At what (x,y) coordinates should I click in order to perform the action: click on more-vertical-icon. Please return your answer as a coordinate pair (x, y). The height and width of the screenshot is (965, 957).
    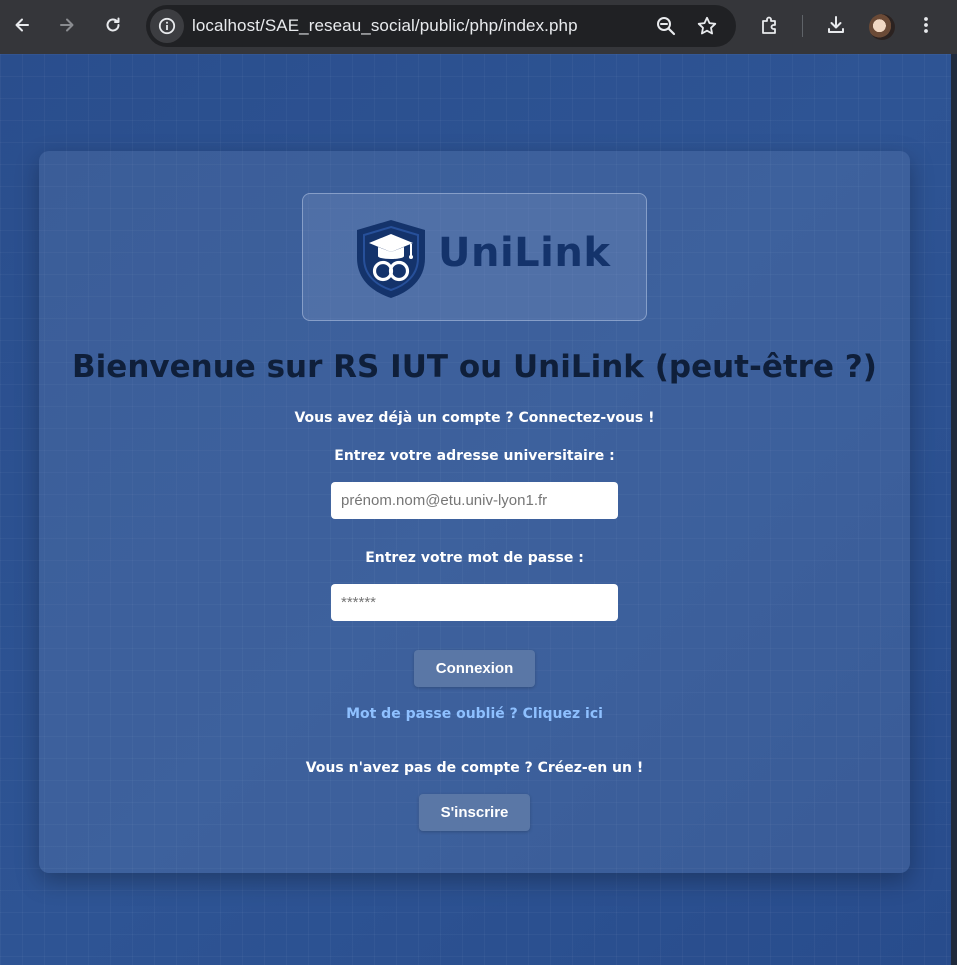
    Looking at the image, I should click on (926, 25).